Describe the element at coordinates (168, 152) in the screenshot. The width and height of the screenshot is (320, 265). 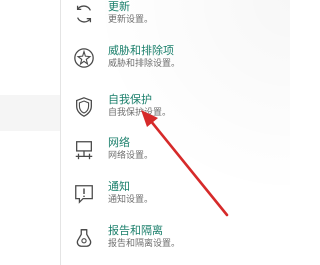
I see `settings-item-network: 网络 网络设置。` at that location.